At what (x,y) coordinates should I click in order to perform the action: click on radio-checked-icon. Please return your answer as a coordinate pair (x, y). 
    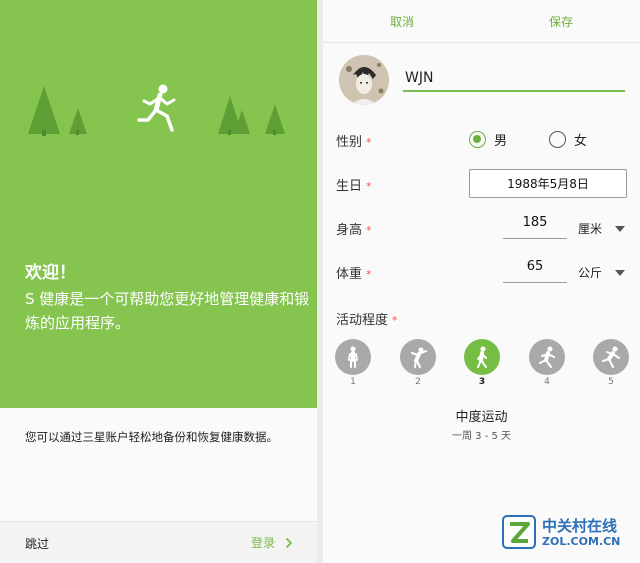
    Looking at the image, I should click on (477, 139).